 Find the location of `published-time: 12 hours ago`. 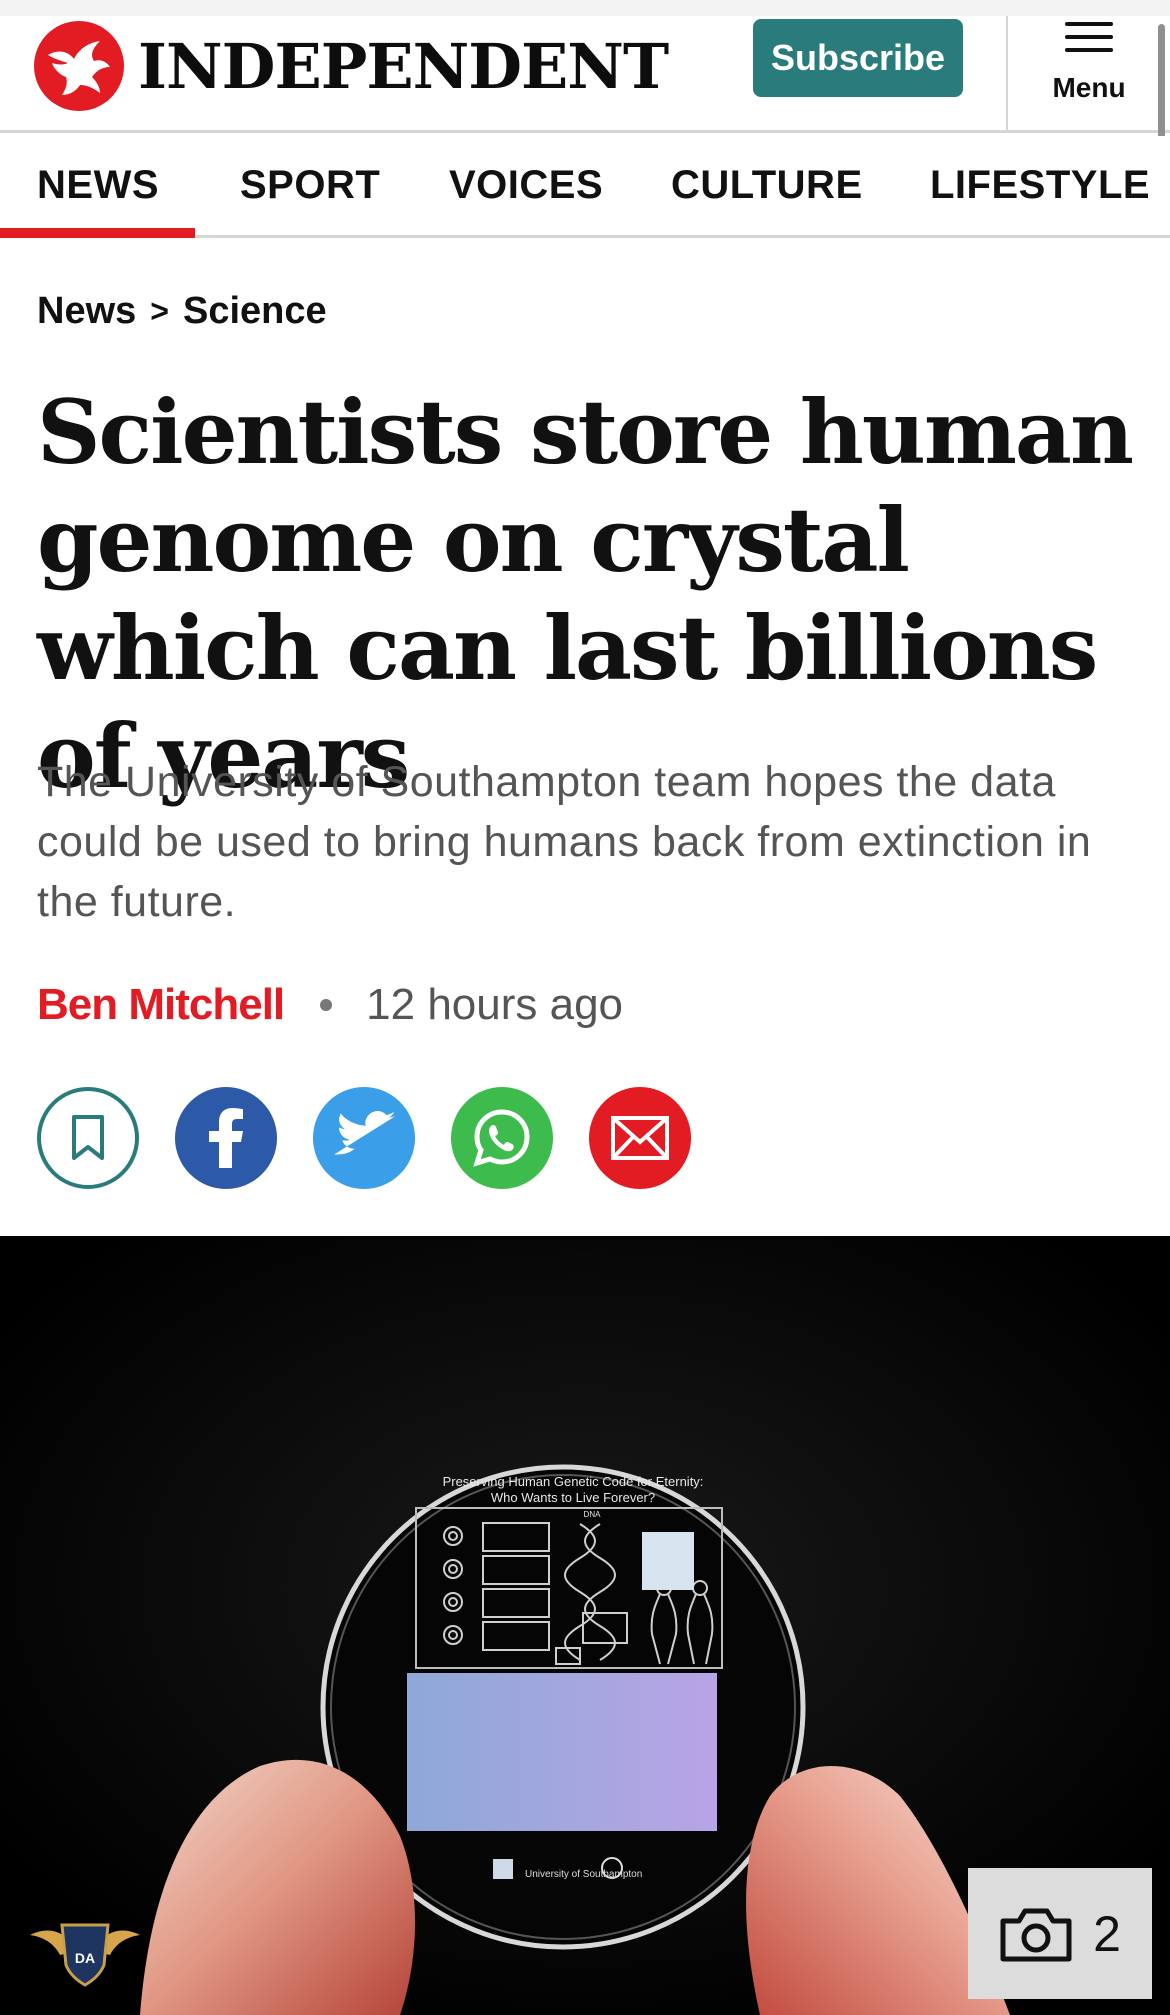

published-time: 12 hours ago is located at coordinates (495, 1004).